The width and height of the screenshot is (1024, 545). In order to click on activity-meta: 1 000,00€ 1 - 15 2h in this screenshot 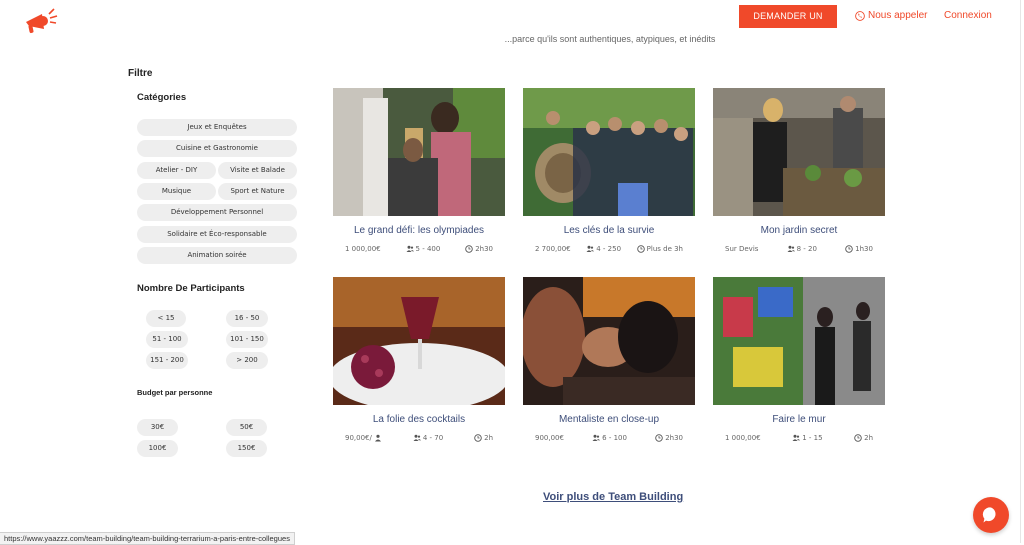, I will do `click(799, 438)`.